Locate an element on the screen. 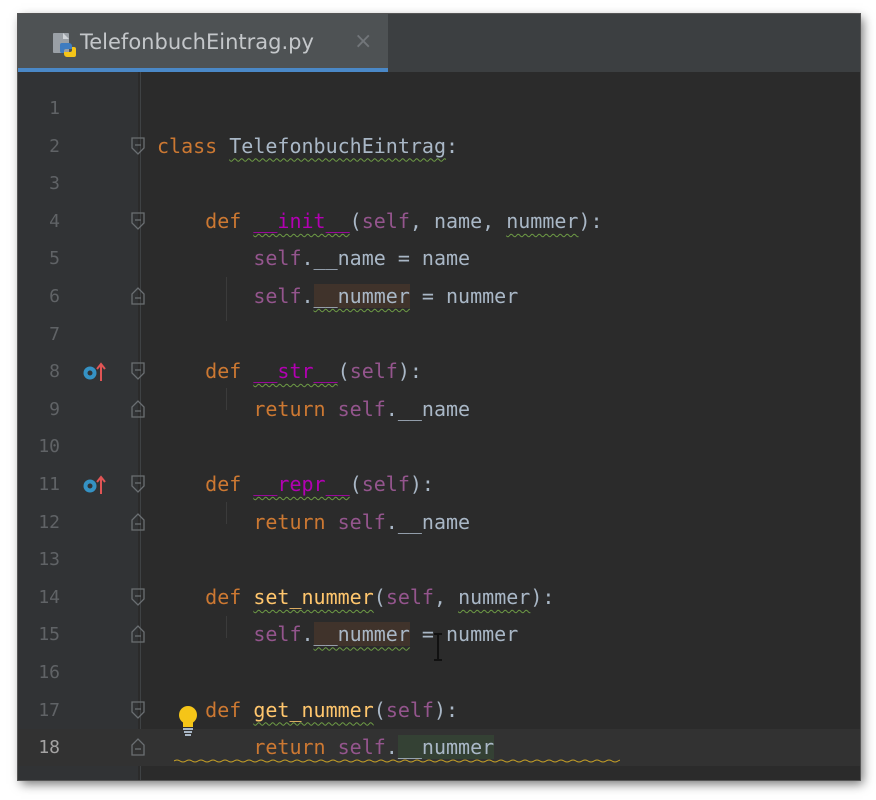 The image size is (876, 800). line-number: 9 is located at coordinates (39, 409).